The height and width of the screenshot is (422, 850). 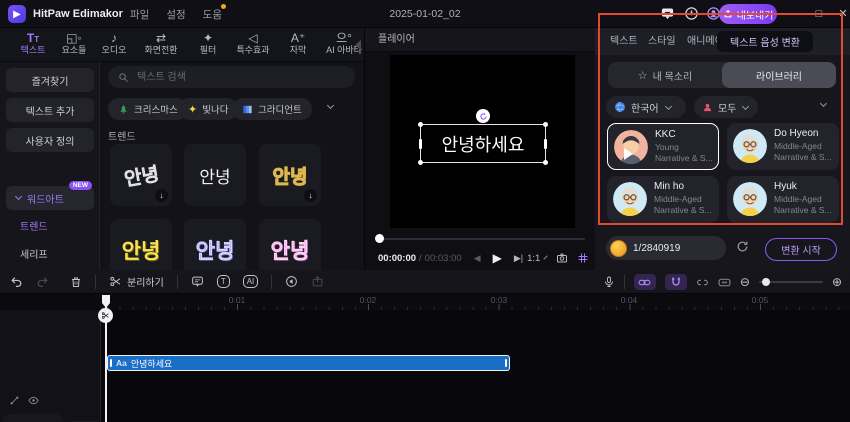 I want to click on clip-trim-handle-right, so click(x=506, y=363).